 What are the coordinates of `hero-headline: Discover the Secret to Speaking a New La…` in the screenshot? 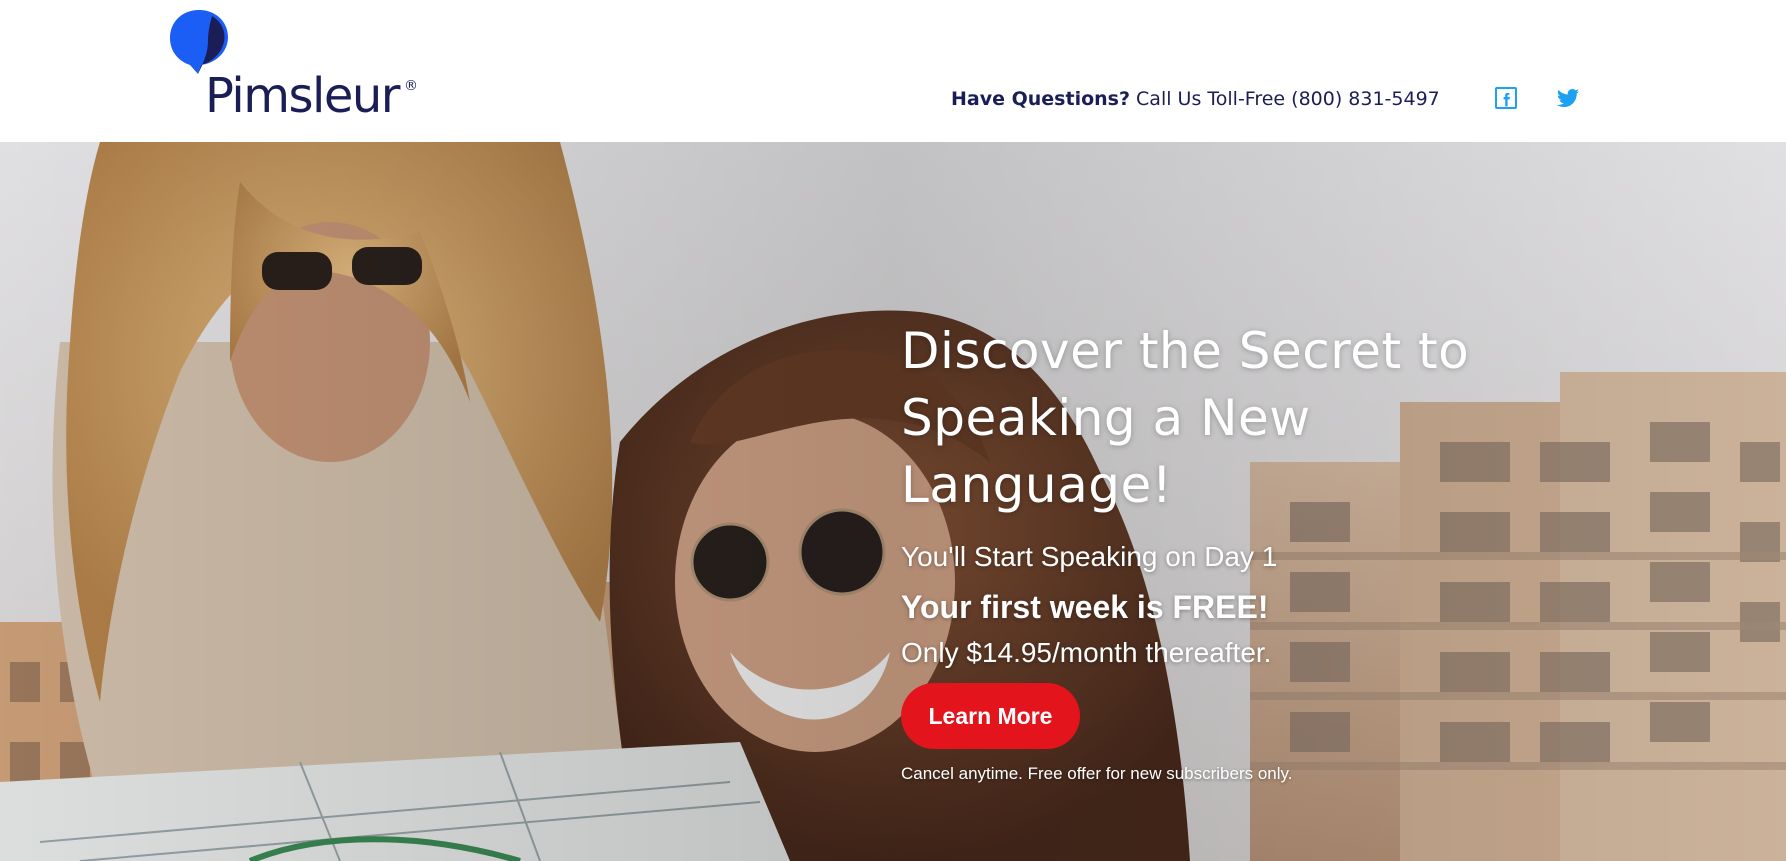 It's located at (1261, 418).